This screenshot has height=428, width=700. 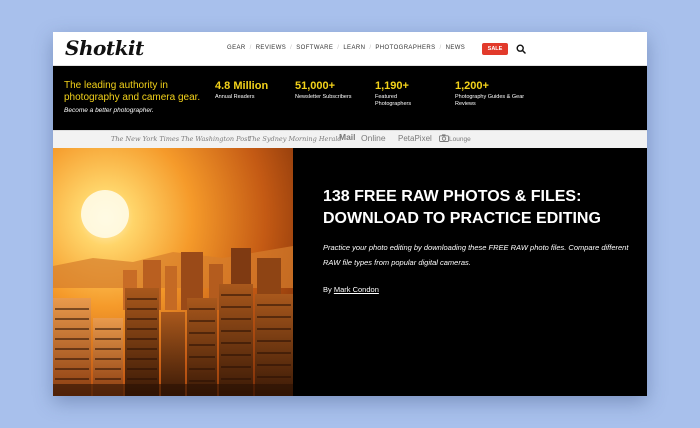 What do you see at coordinates (392, 86) in the screenshot?
I see `stat-value: 1,190+` at bounding box center [392, 86].